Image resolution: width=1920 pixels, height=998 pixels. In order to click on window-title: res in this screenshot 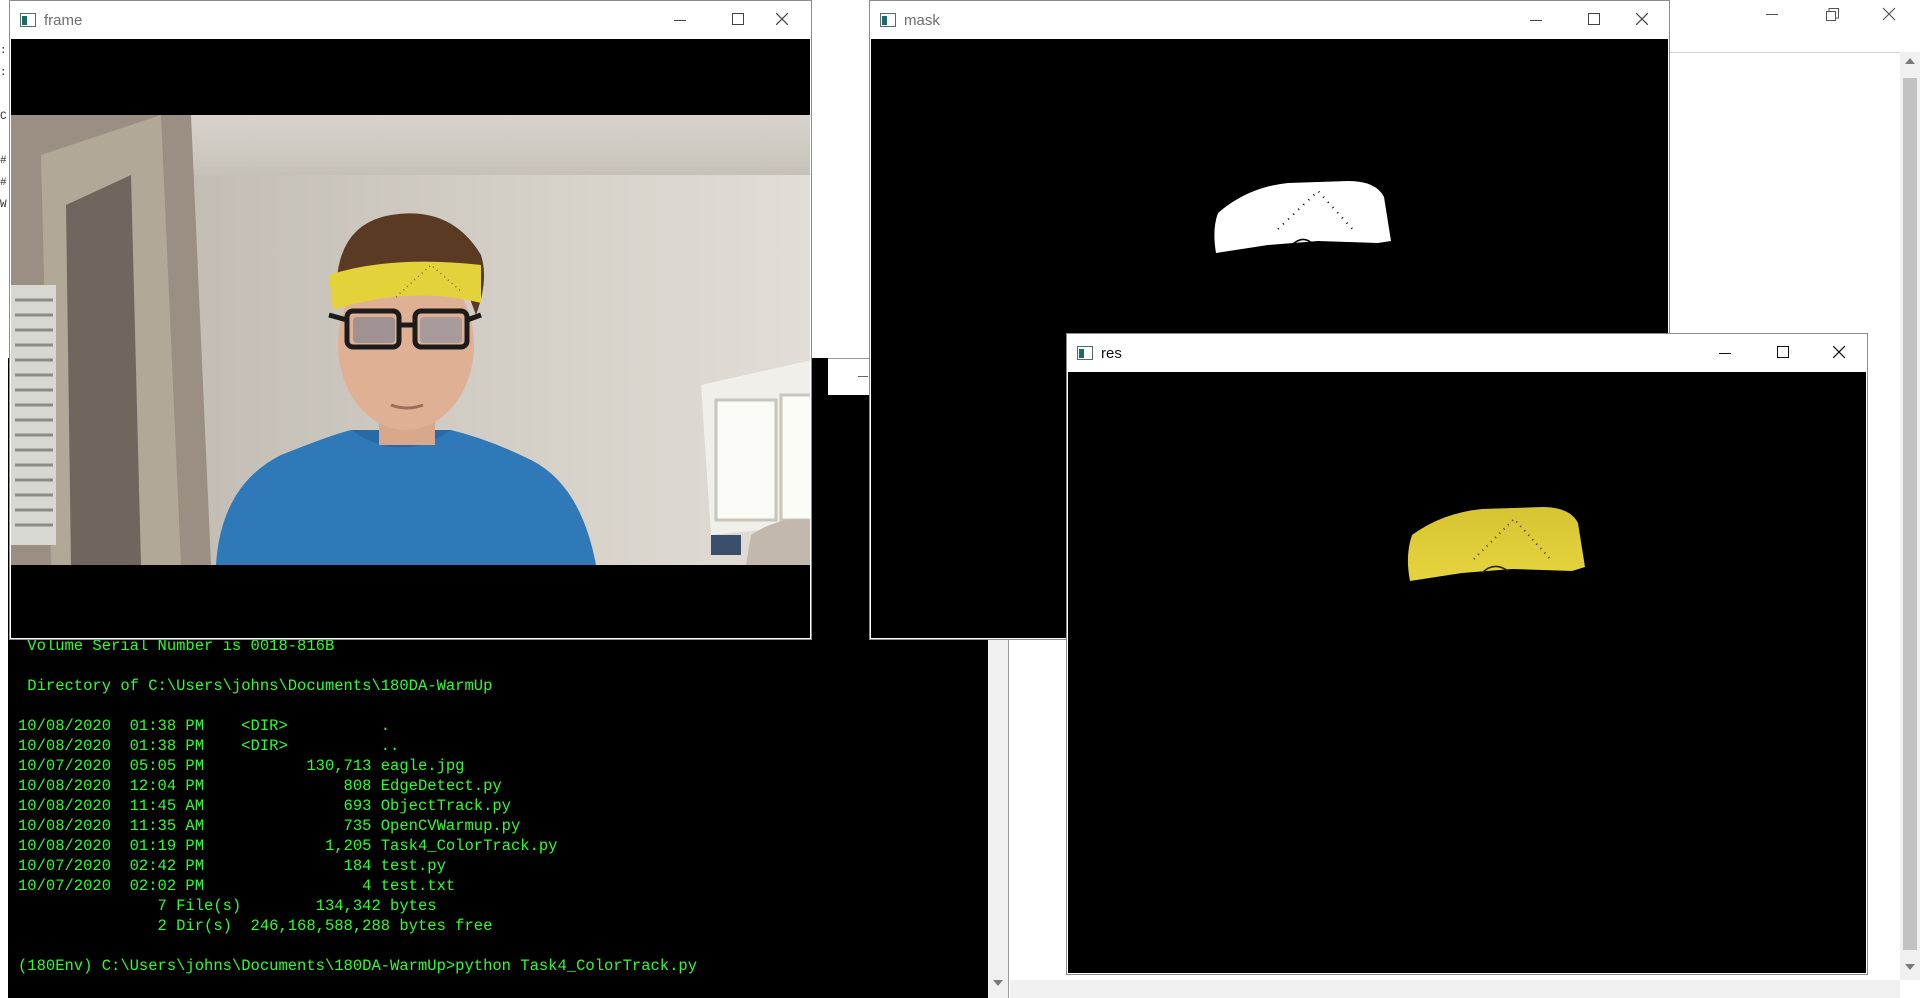, I will do `click(1111, 353)`.